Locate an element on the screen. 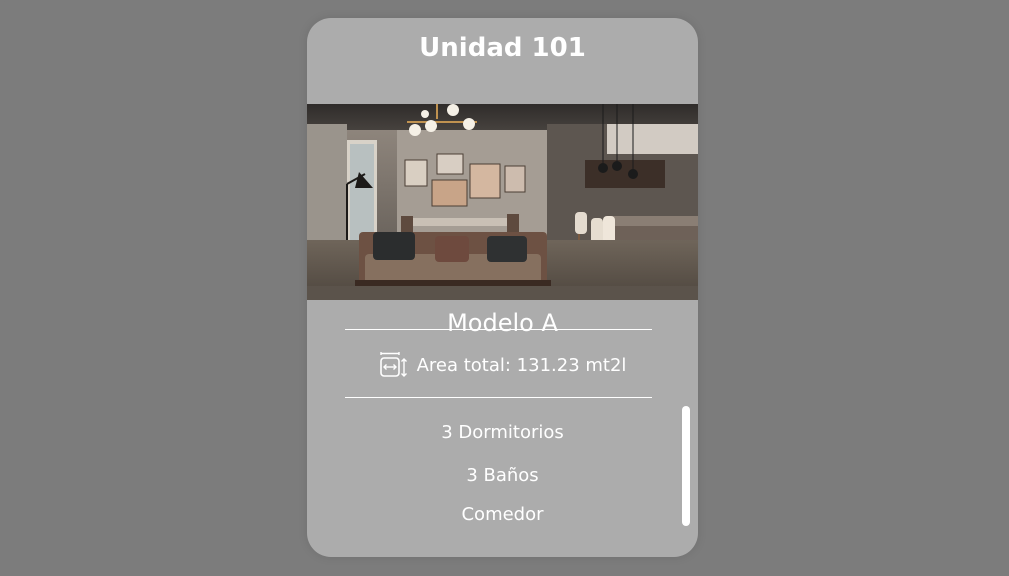  feature-bathrooms: 3 Baños is located at coordinates (502, 475).